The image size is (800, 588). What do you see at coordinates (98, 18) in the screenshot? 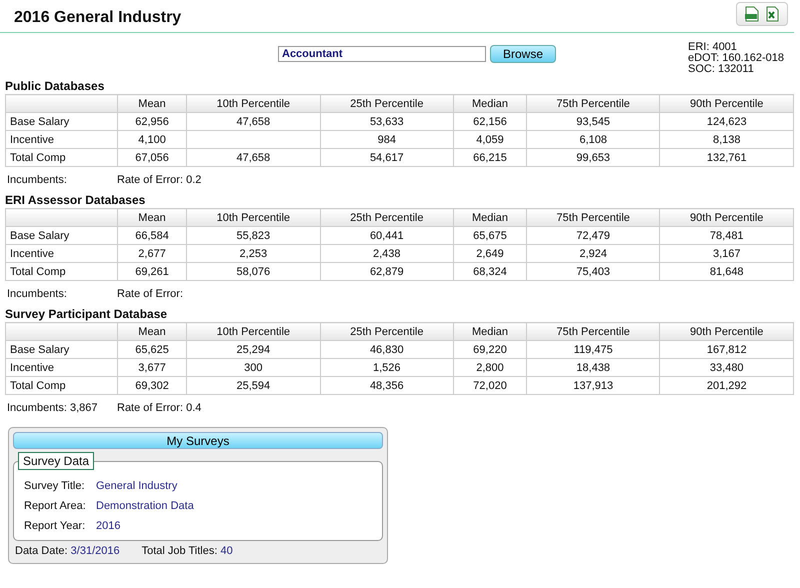
I see `page-title: 2016 General Industry` at bounding box center [98, 18].